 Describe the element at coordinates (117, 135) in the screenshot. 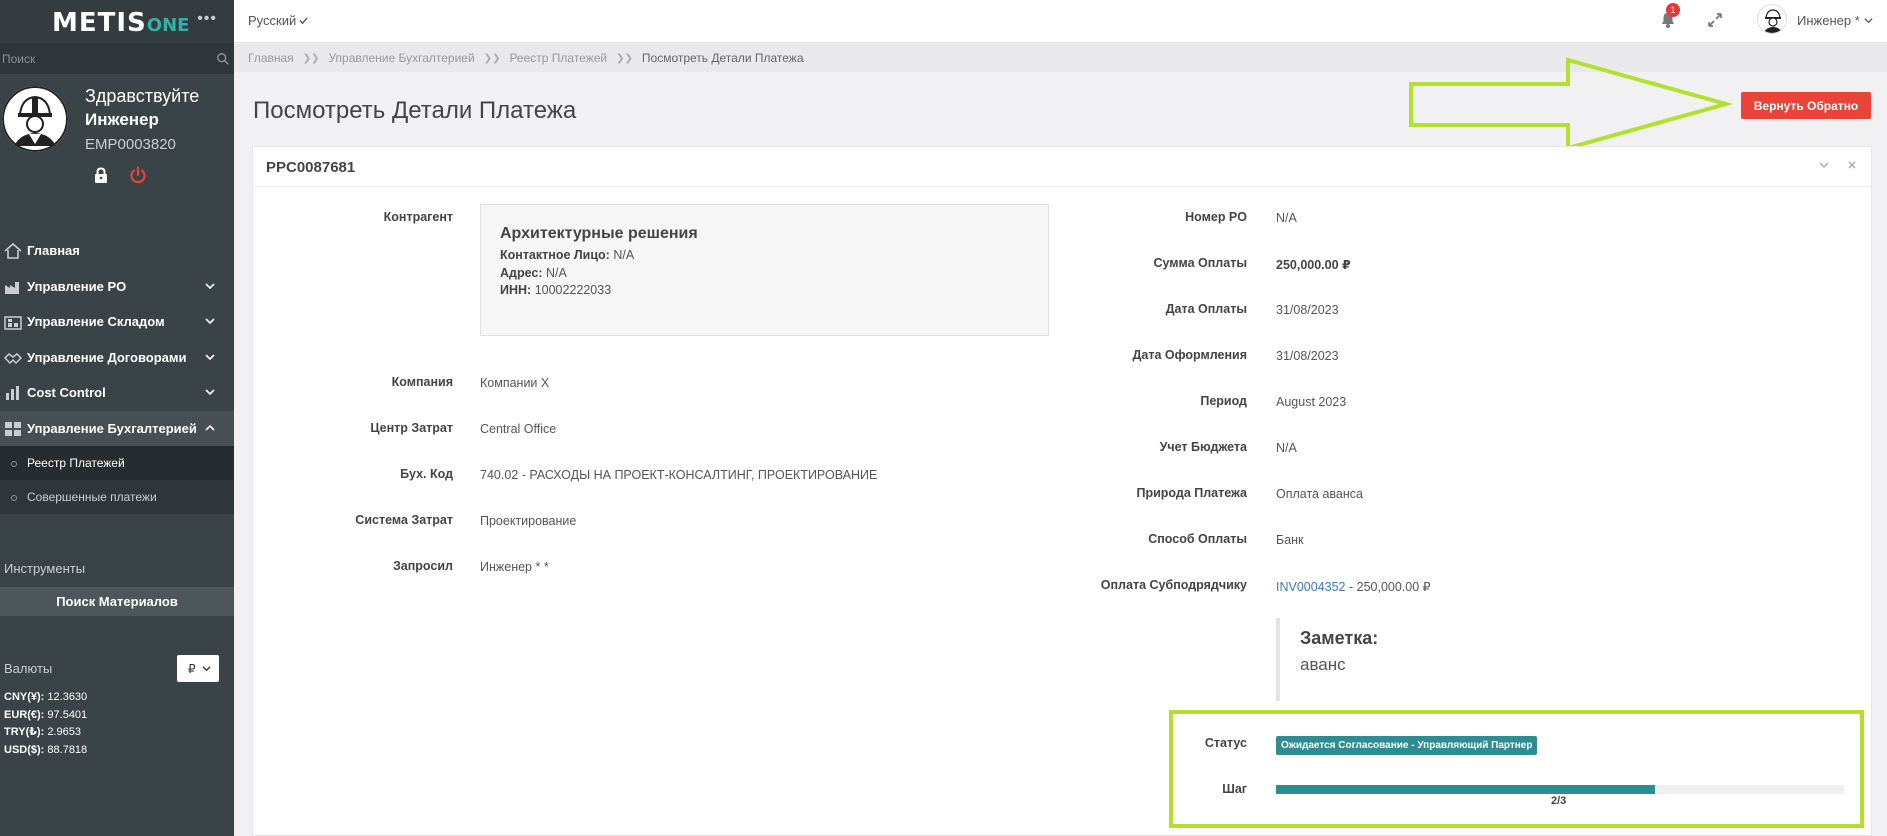

I see `profile-panel: Здравствуйте Инженер EMP0003820` at that location.